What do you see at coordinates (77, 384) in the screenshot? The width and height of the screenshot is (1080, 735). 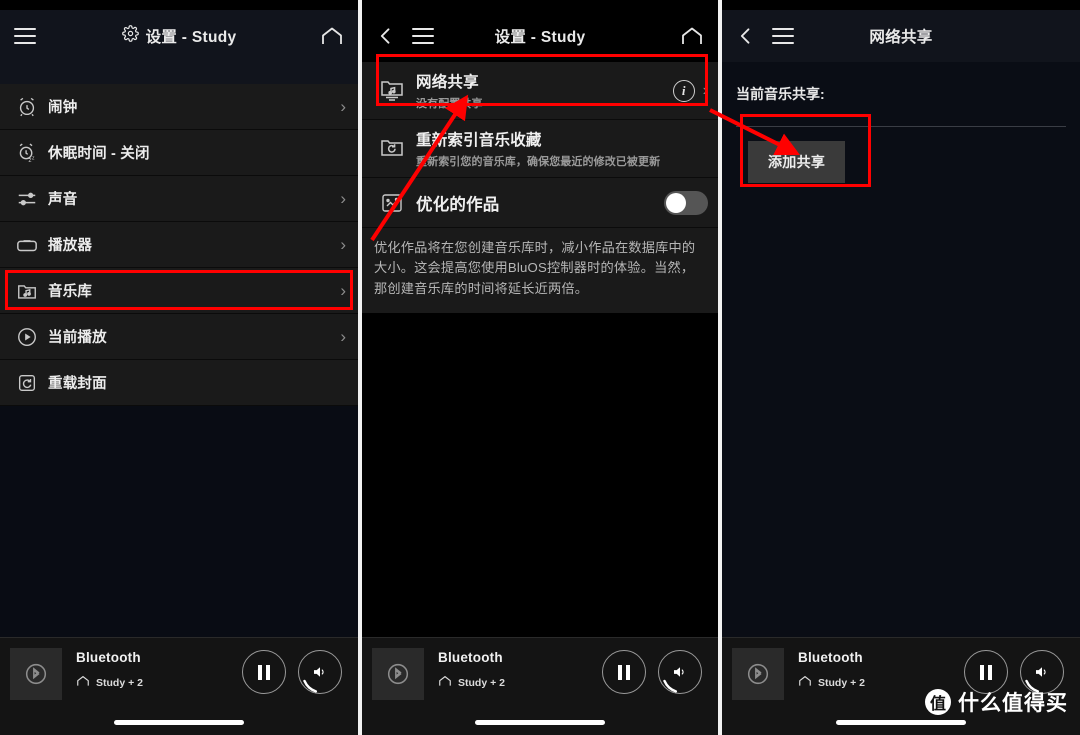 I see `sidebar-item-label: 重载封面` at bounding box center [77, 384].